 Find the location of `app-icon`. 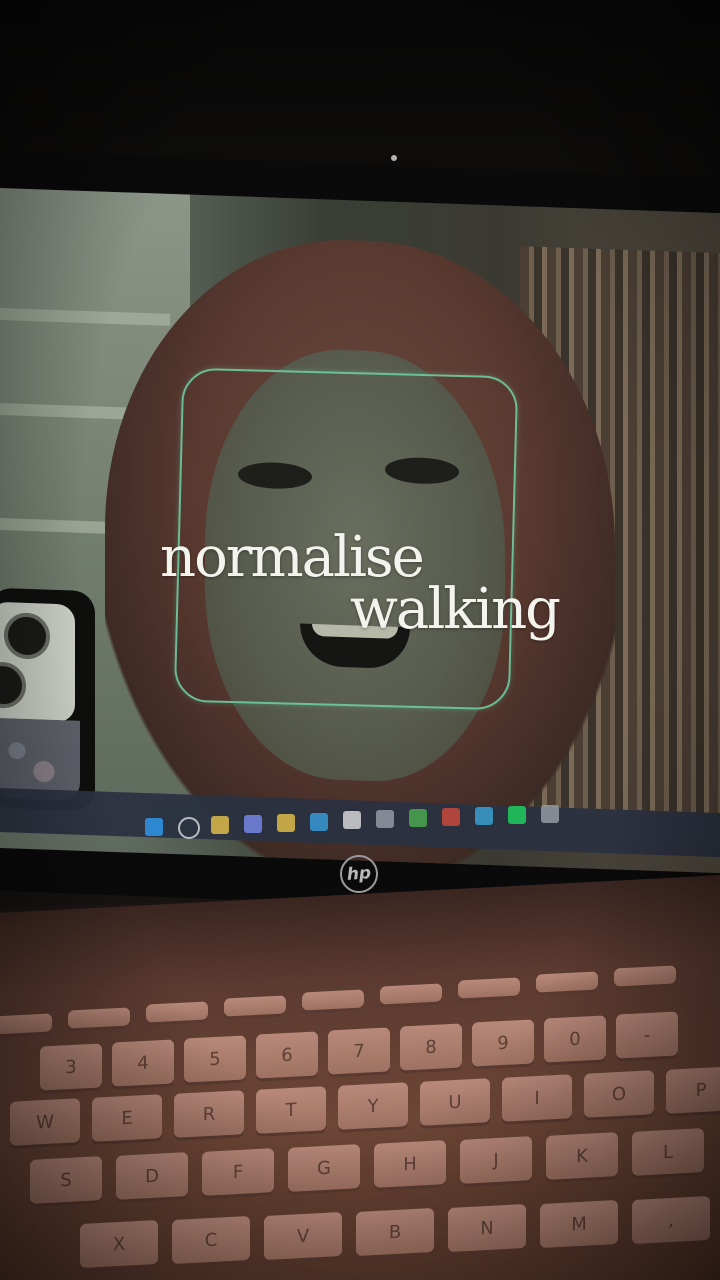

app-icon is located at coordinates (451, 817).